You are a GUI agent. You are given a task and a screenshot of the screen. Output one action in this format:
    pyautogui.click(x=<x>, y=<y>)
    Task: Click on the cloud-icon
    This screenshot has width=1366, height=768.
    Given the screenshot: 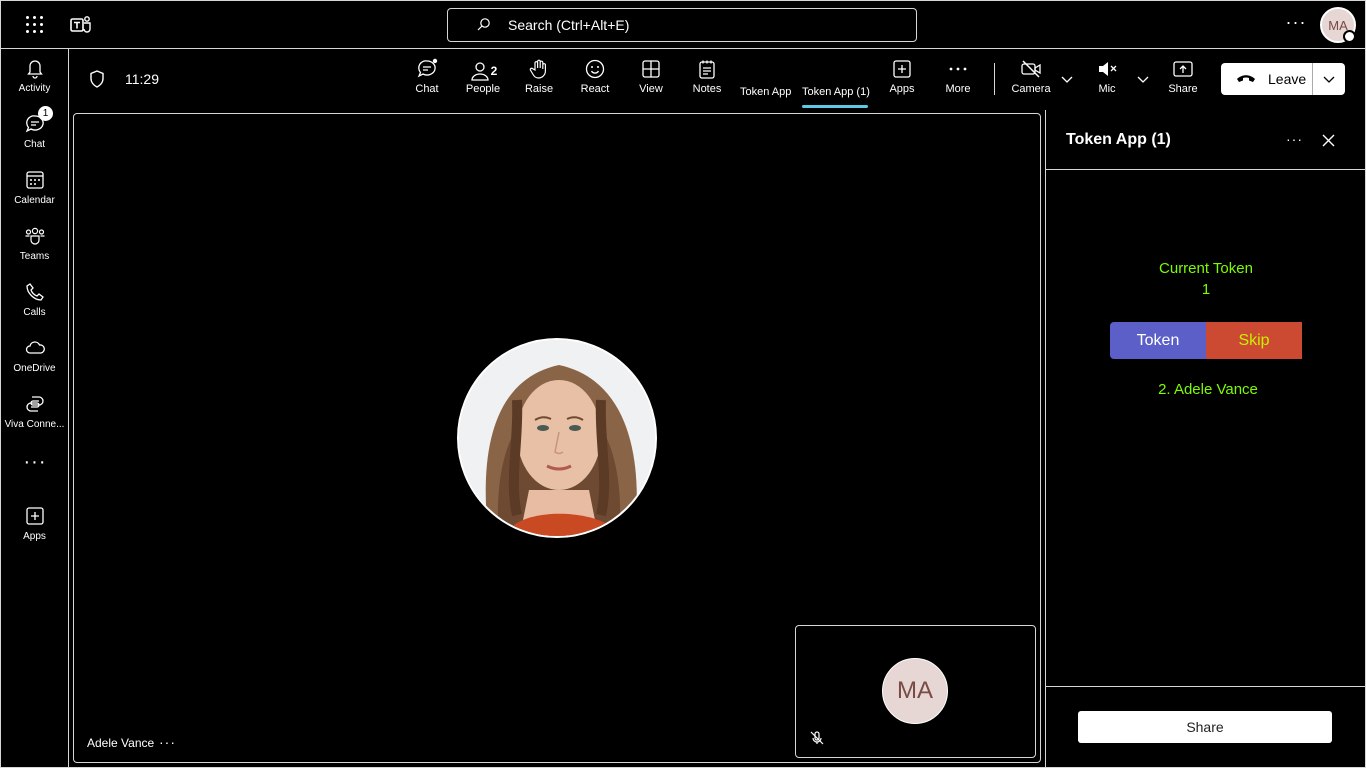 What is the action you would take?
    pyautogui.click(x=35, y=347)
    